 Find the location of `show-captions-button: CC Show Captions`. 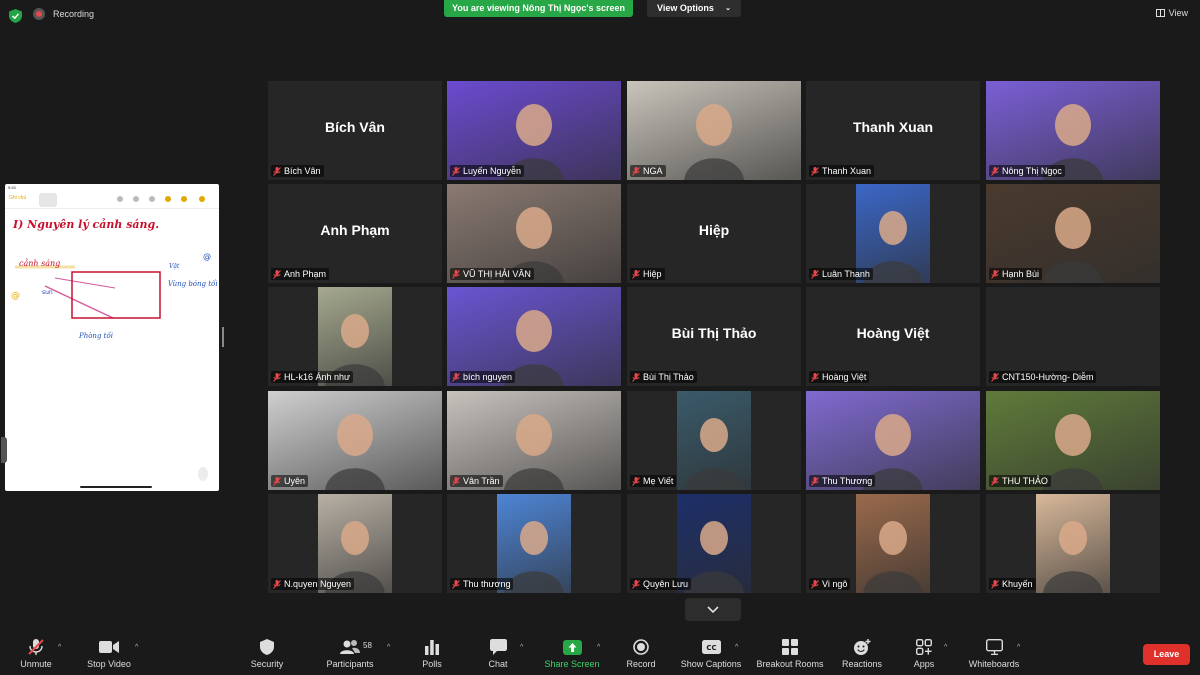

show-captions-button: CC Show Captions is located at coordinates (711, 653).